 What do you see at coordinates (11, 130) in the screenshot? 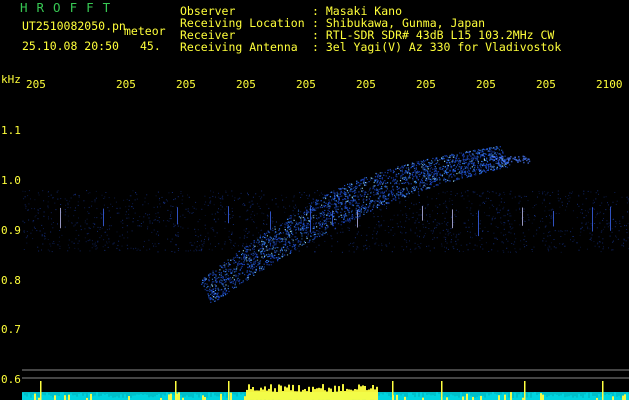
I see `y-tick-label: 1.1` at bounding box center [11, 130].